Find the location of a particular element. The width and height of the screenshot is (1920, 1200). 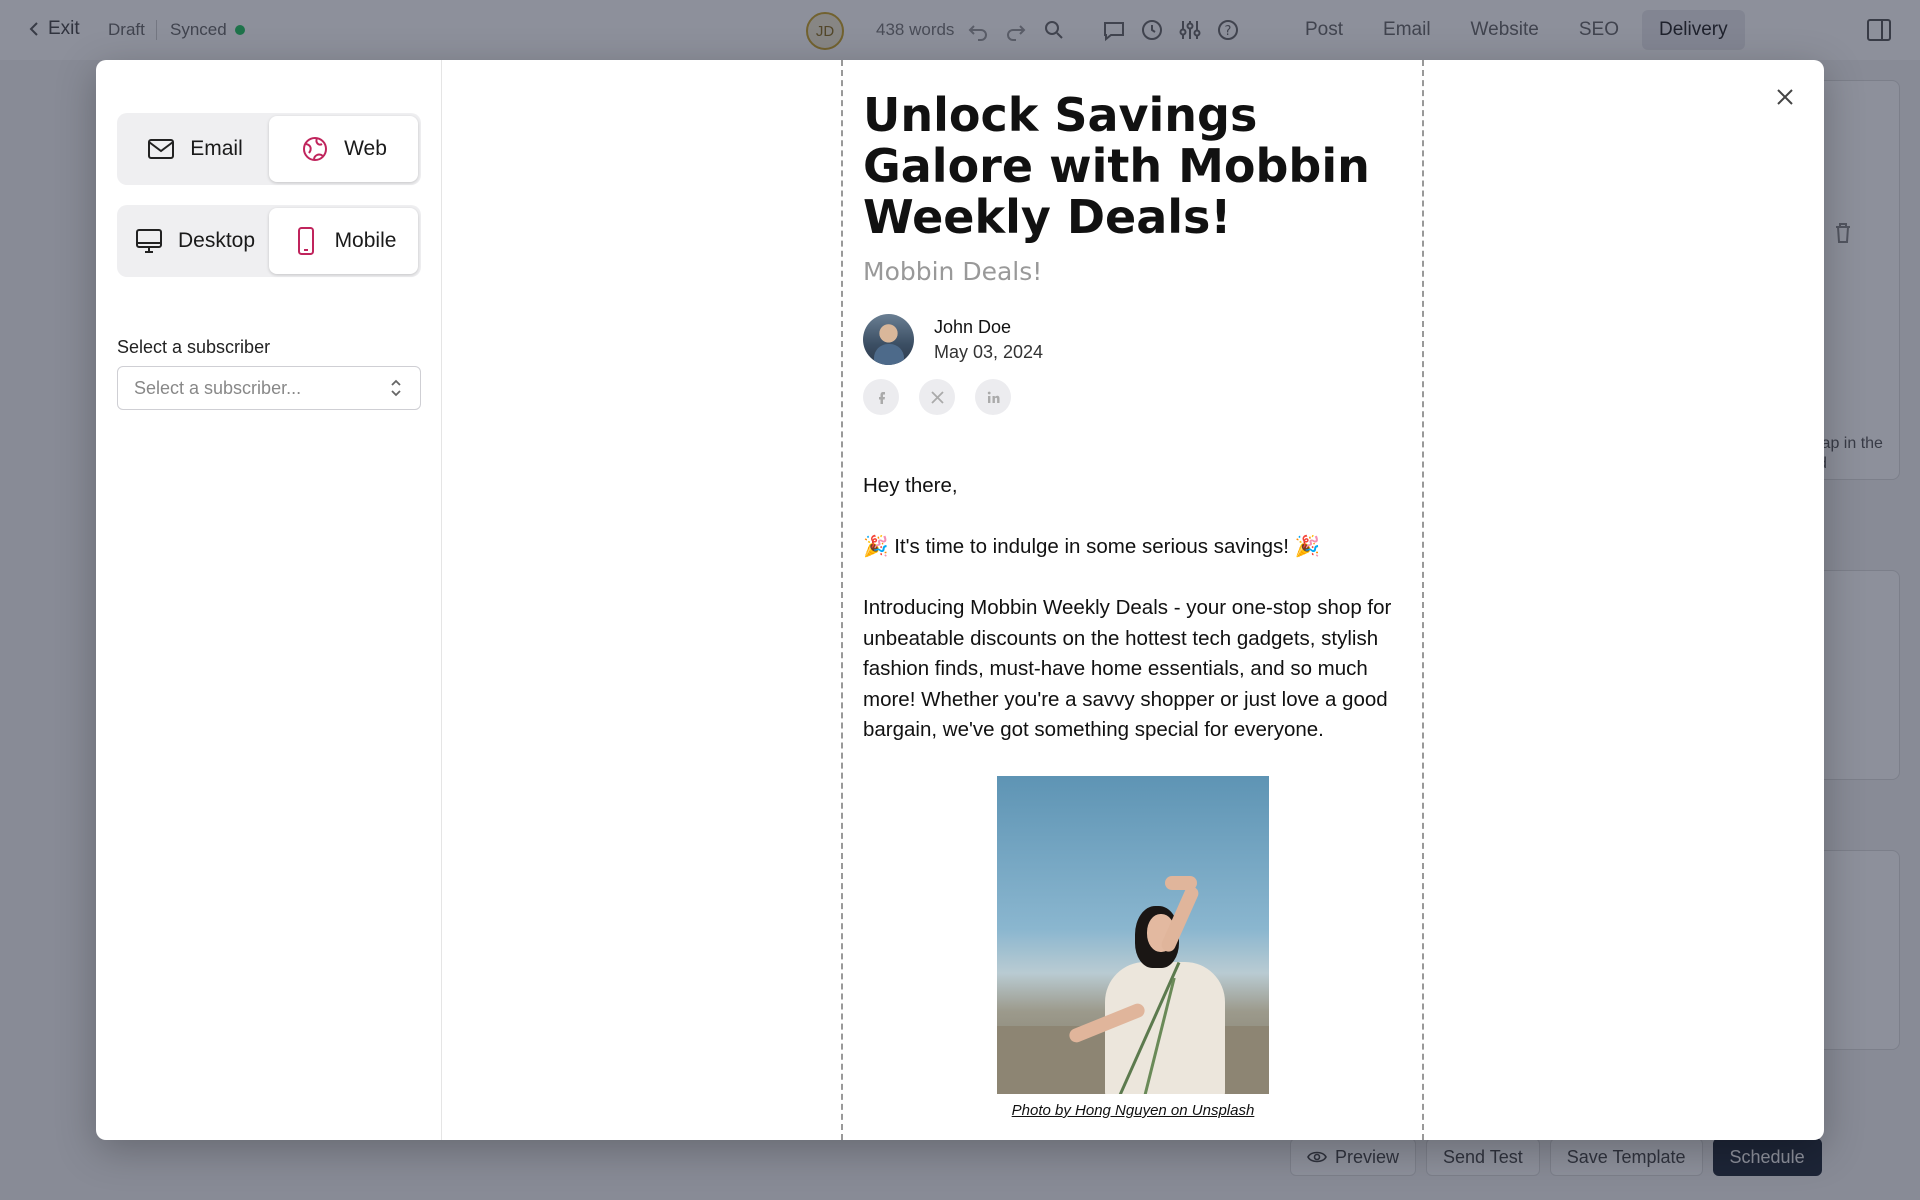

subscriber-label: Select a subscriber is located at coordinates (194, 347).